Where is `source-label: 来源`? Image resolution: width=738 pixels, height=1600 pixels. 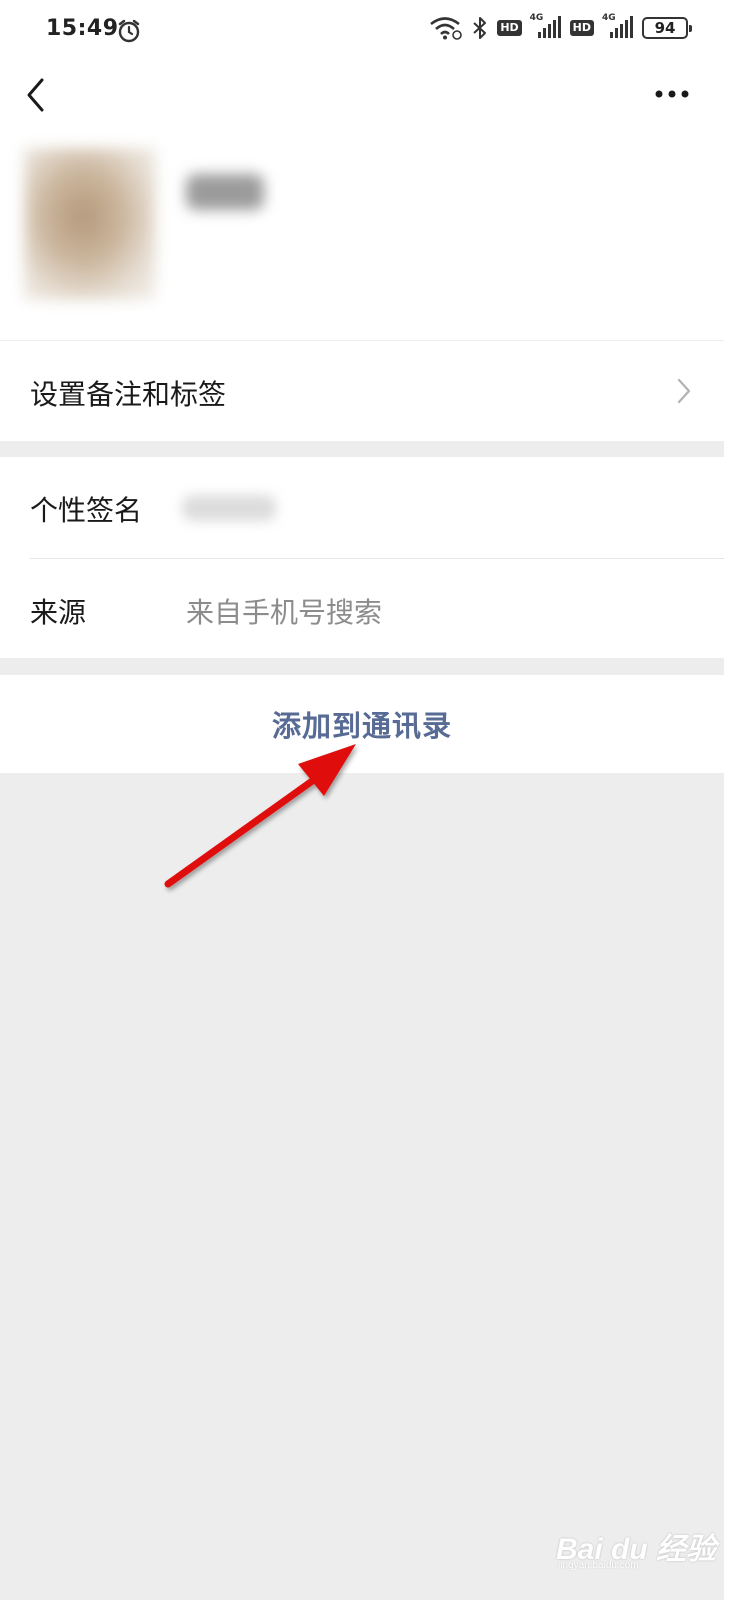
source-label: 来源 is located at coordinates (58, 612).